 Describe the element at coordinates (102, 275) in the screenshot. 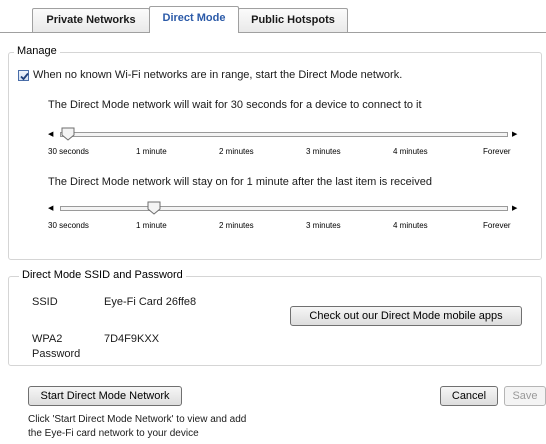

I see `ssid-group-title: Direct Mode SSID and Password` at that location.